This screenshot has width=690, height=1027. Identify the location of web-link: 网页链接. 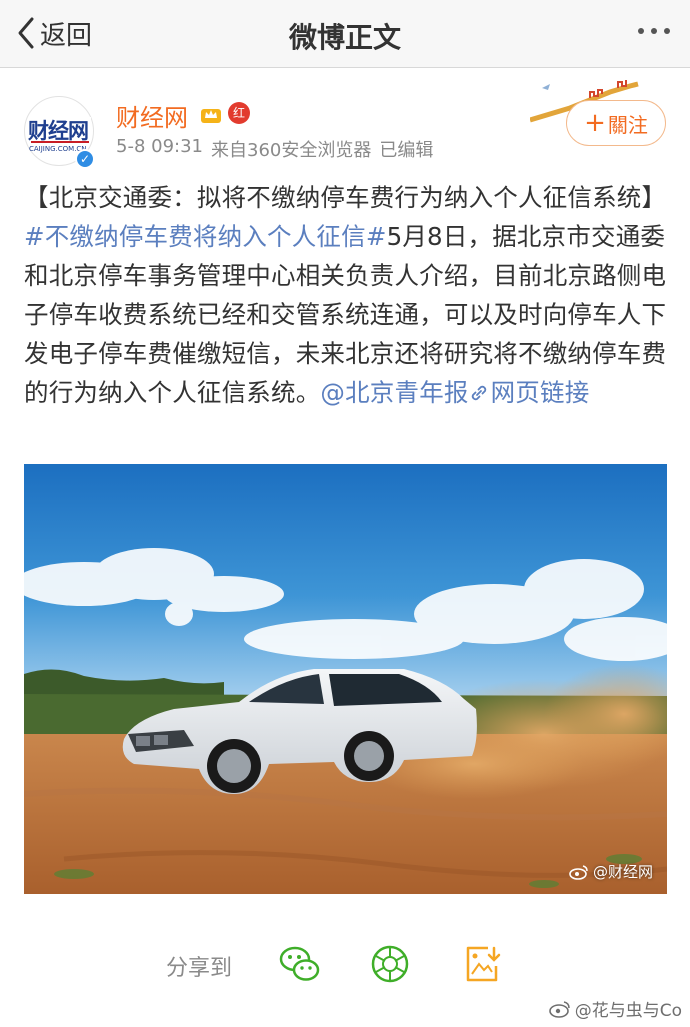
(529, 392).